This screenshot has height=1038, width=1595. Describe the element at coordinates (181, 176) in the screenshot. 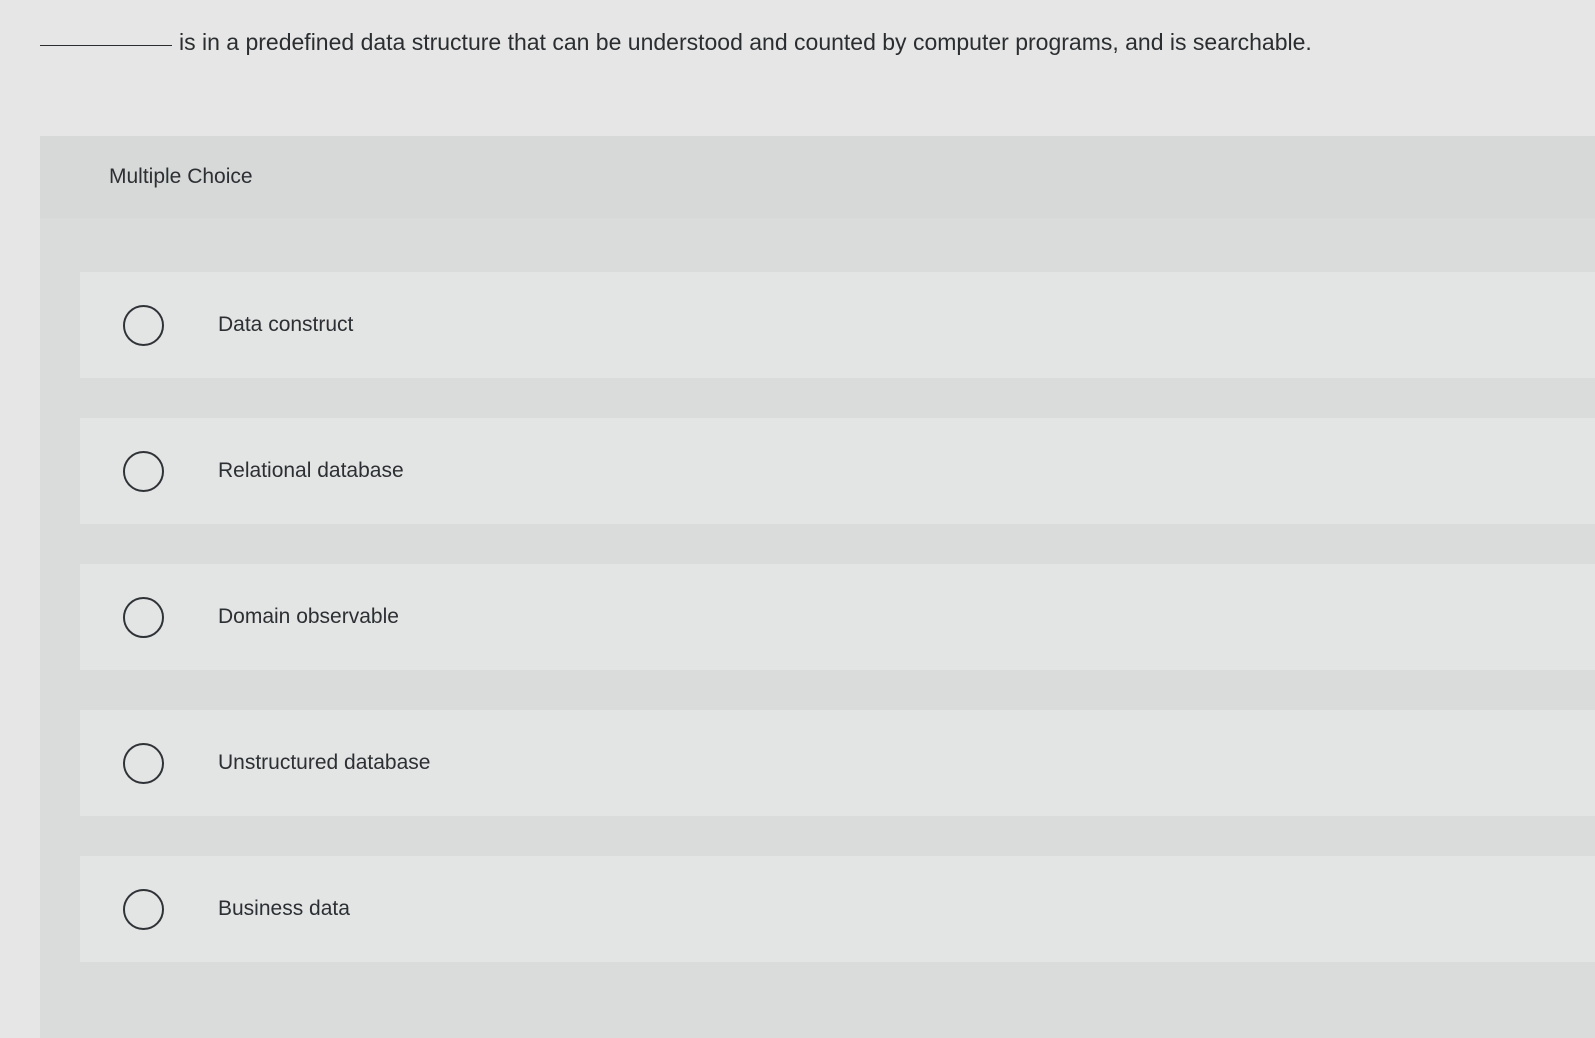

I see `multiple-choice-label: Multiple Choice` at that location.